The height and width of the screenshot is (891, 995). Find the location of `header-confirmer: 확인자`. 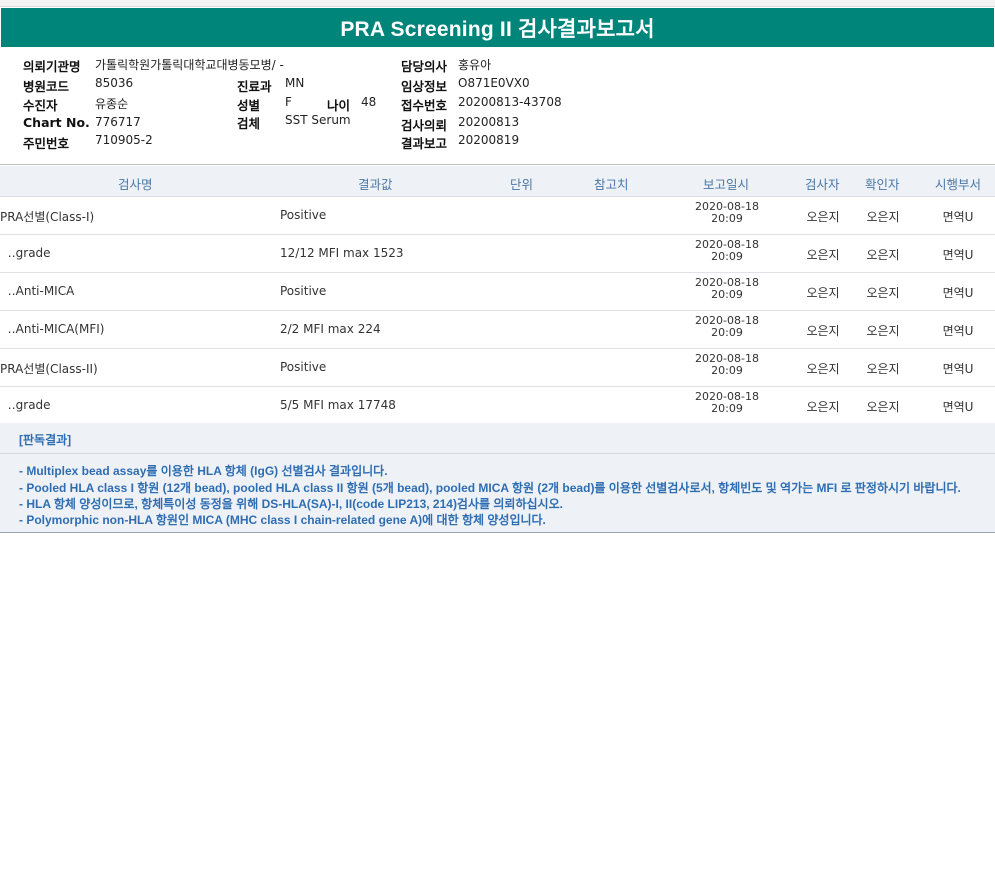

header-confirmer: 확인자 is located at coordinates (882, 184).